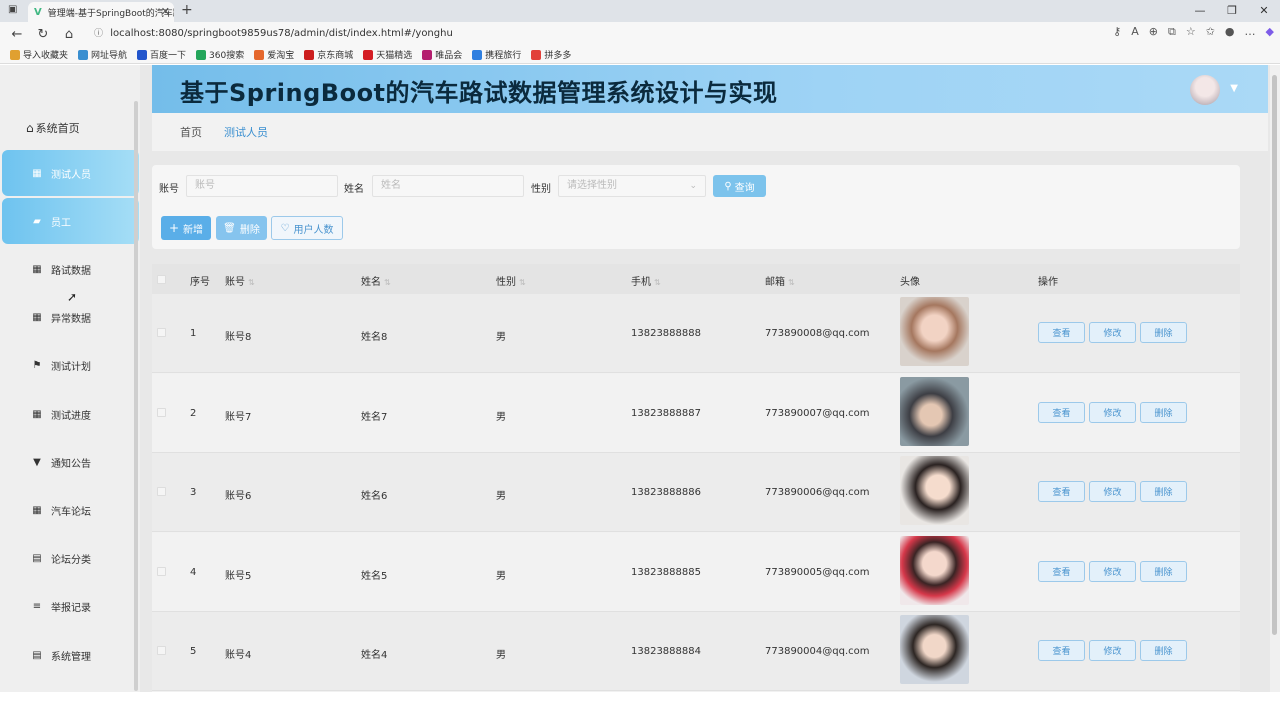 The image size is (1280, 723). I want to click on page-scrollbar, so click(1275, 378).